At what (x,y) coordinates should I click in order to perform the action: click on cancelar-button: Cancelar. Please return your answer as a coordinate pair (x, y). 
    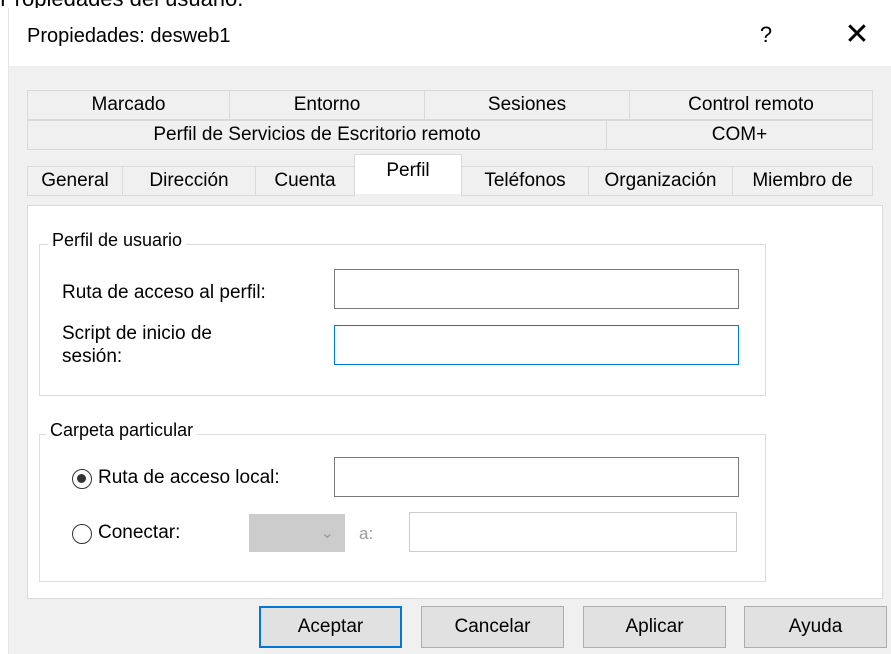
    Looking at the image, I should click on (492, 627).